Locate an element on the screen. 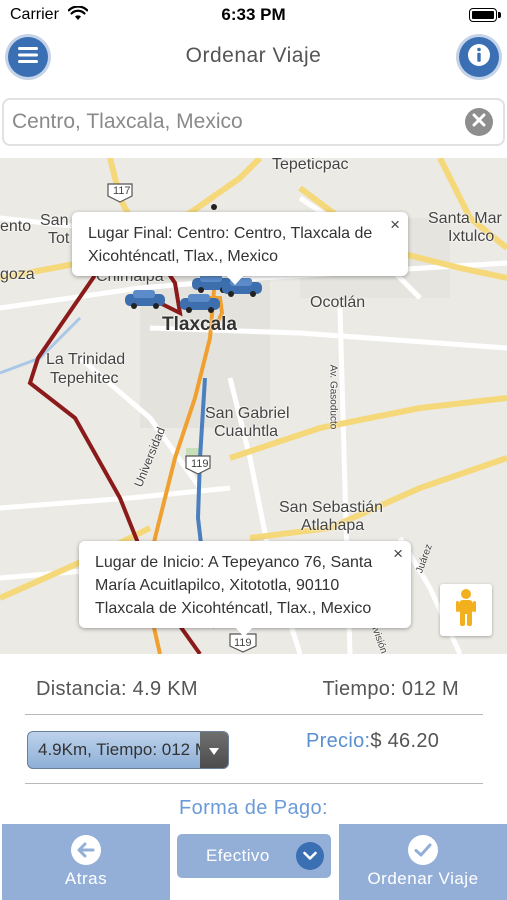  clear-icon is located at coordinates (479, 122).